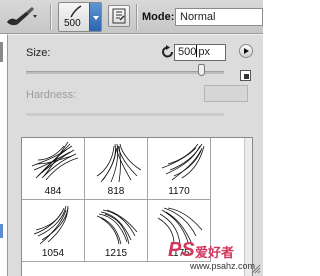 The image size is (320, 276). I want to click on toggle-brush-panel-button, so click(119, 16).